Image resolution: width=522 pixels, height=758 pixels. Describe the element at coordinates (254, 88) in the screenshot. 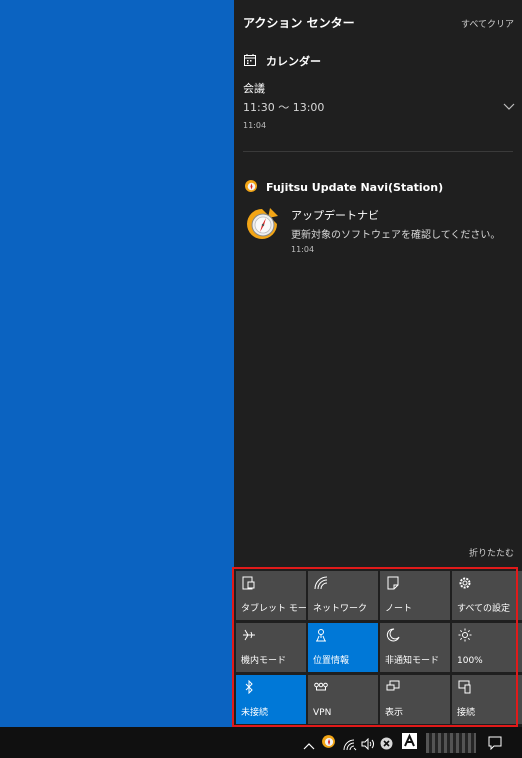

I see `event-title: 会議` at that location.